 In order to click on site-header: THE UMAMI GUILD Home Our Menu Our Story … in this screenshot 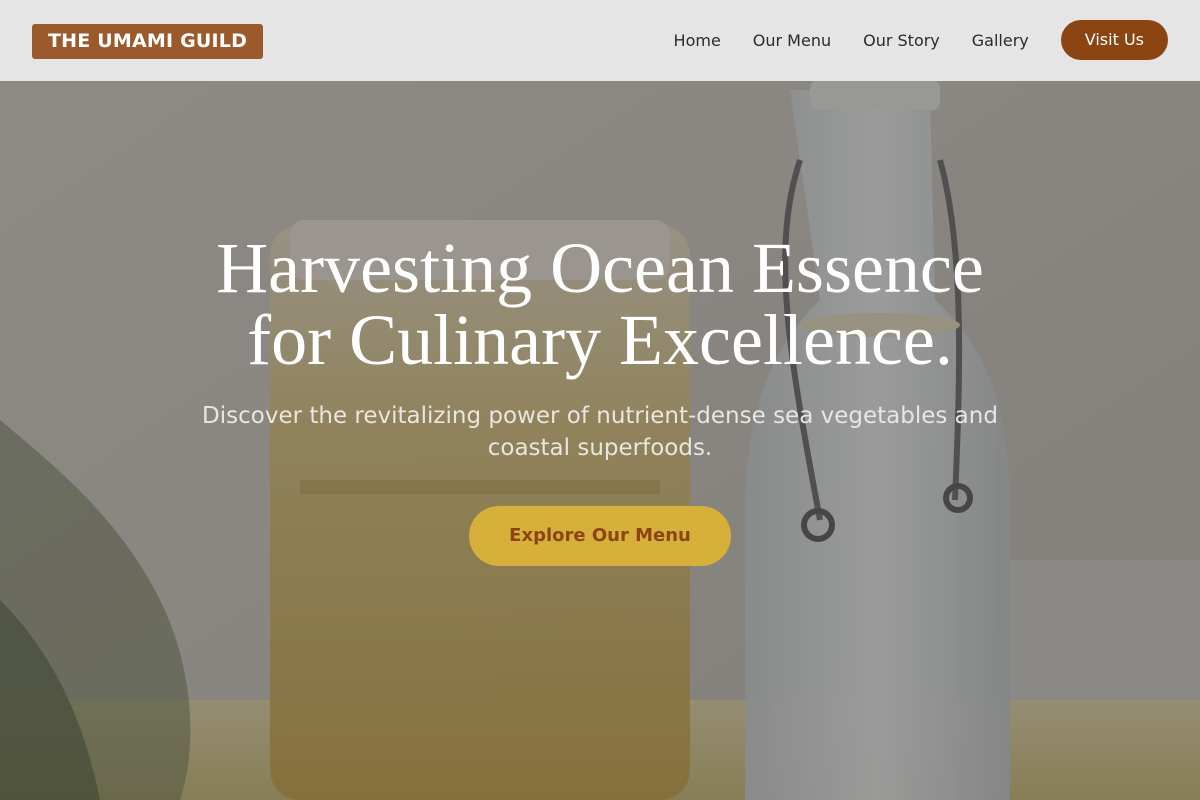, I will do `click(600, 40)`.